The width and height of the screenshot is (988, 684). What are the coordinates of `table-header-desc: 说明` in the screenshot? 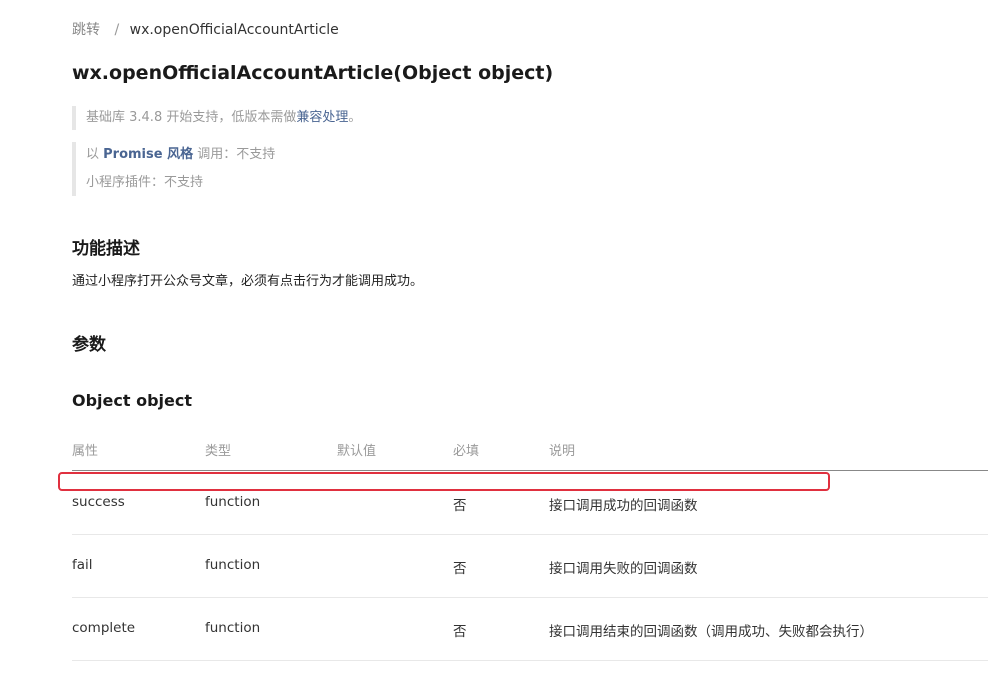 It's located at (562, 451).